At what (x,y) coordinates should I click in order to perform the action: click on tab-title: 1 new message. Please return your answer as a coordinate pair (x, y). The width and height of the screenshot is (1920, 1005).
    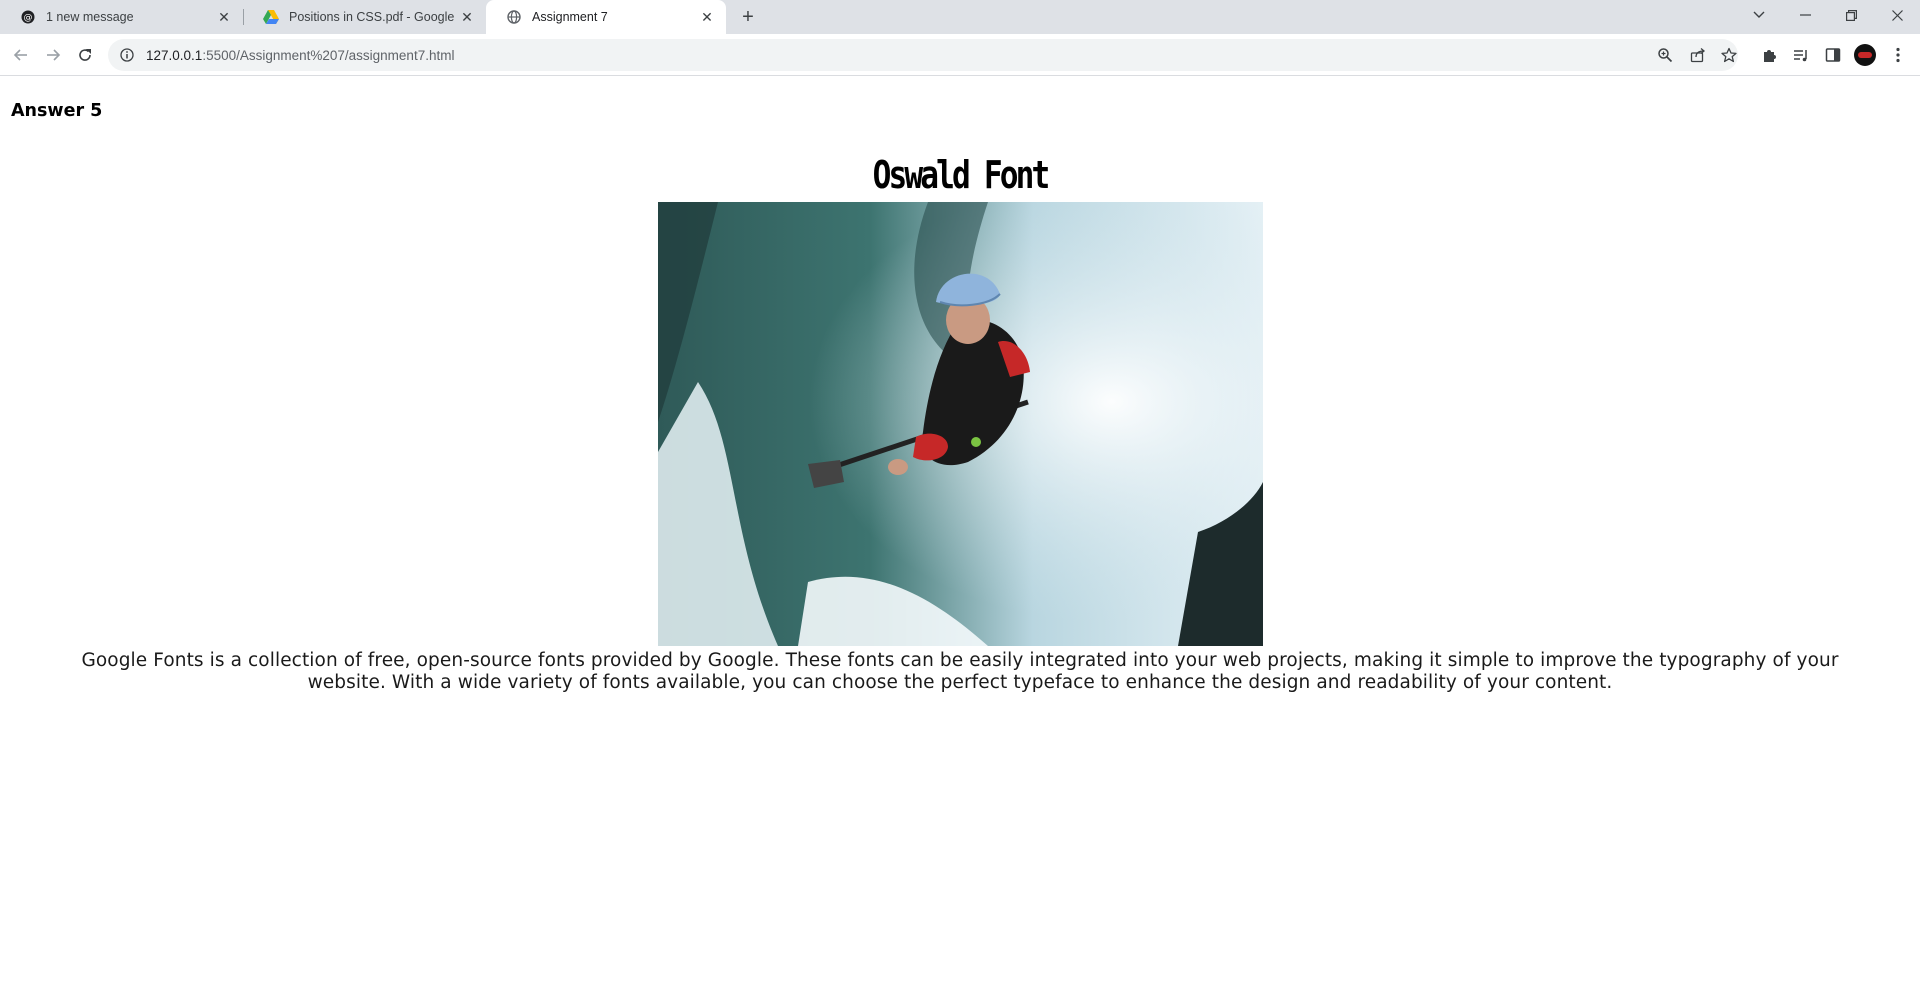
    Looking at the image, I should click on (90, 17).